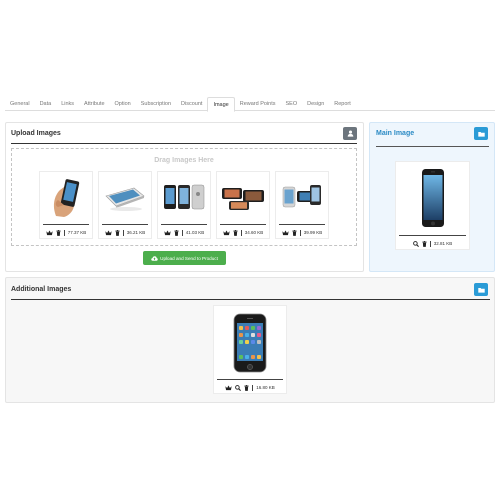 The image size is (500, 500). I want to click on main-image-card: 32.81 KB, so click(432, 205).